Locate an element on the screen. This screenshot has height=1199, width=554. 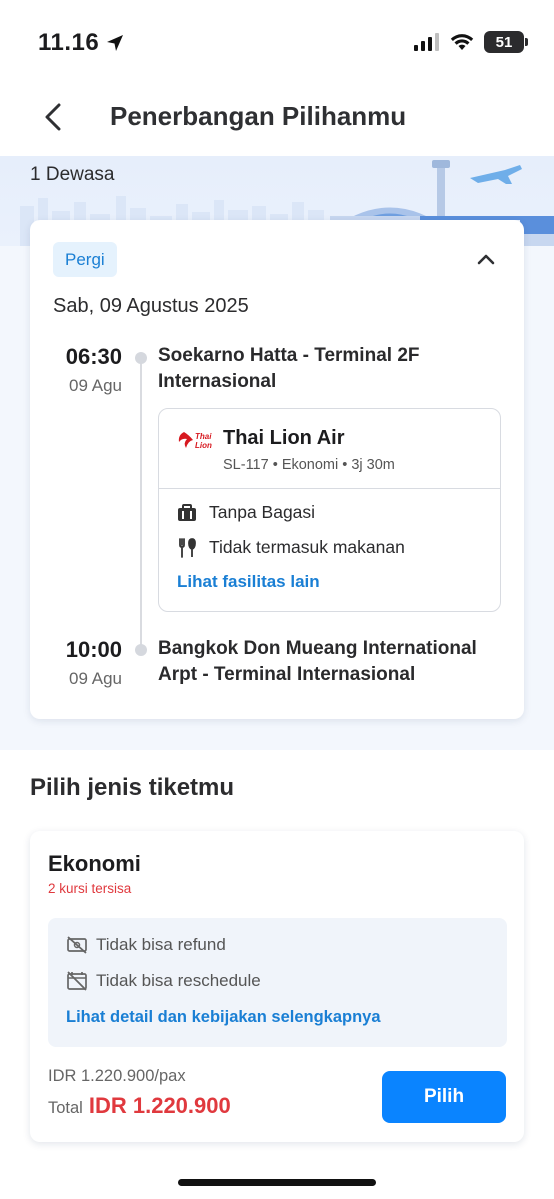
see-other-facilities-link: Lihat fasilitas lain is located at coordinates (248, 582).